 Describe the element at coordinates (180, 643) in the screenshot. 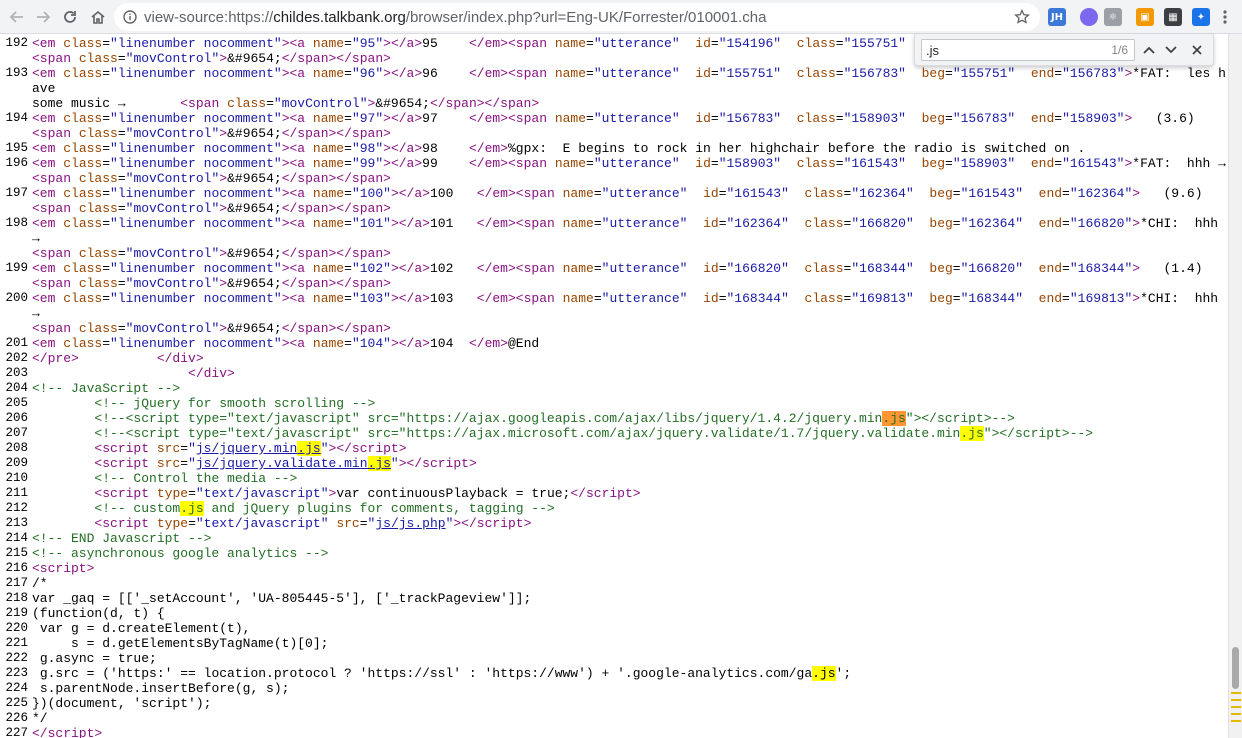

I see `line-code: s = d.getElementsByTagName(t)[0];` at that location.